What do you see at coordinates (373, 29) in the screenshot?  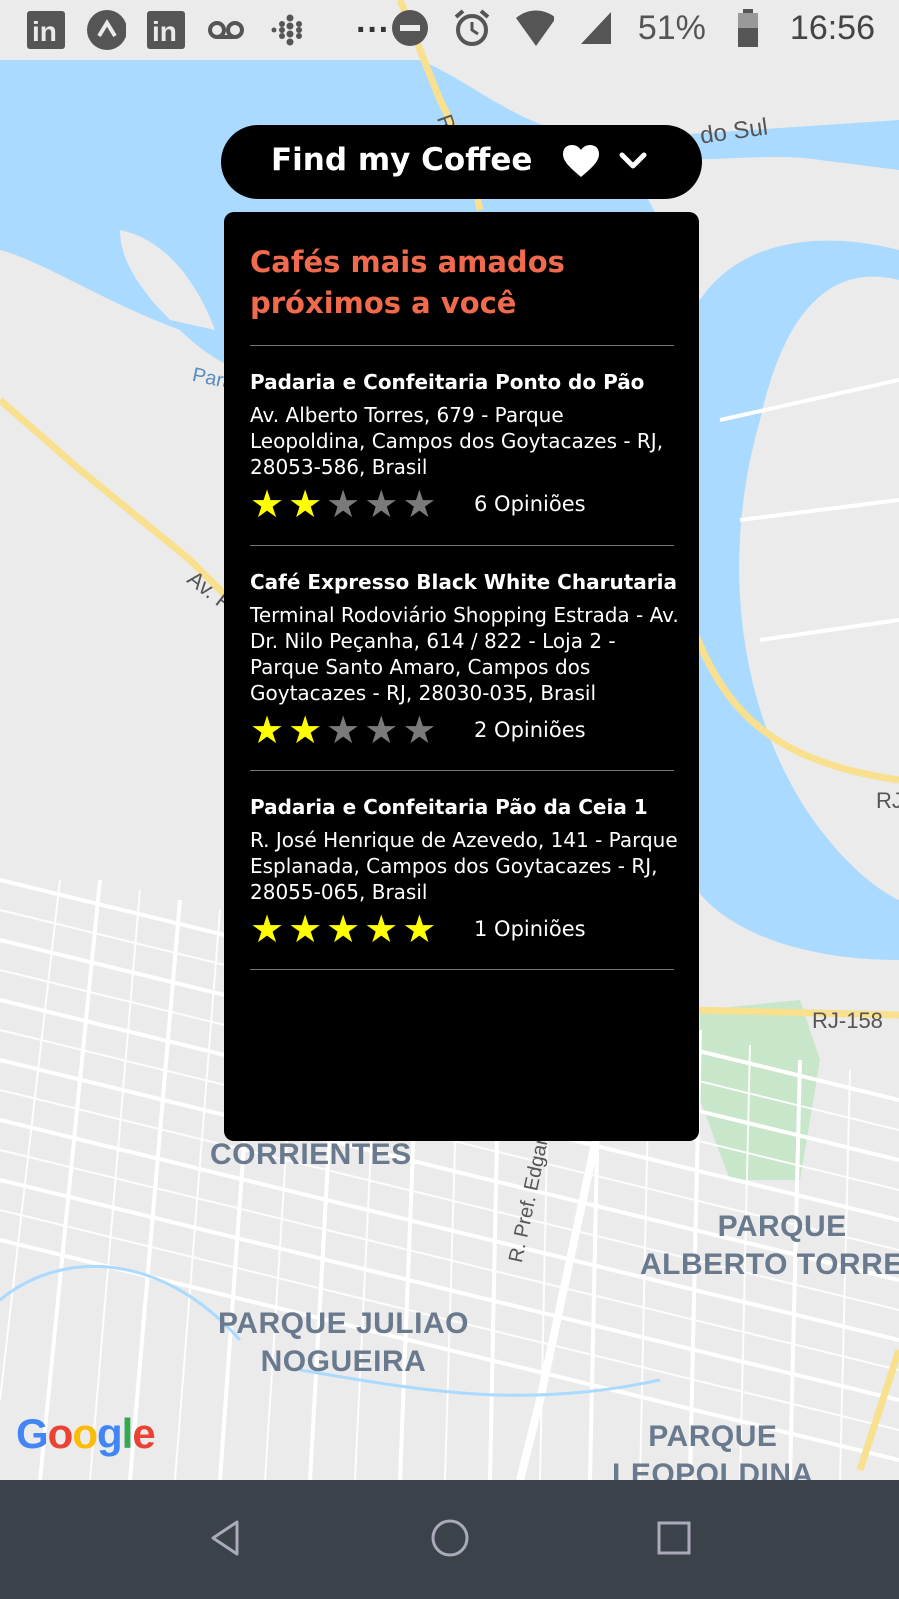 I see `more-notifications-icon: ···` at bounding box center [373, 29].